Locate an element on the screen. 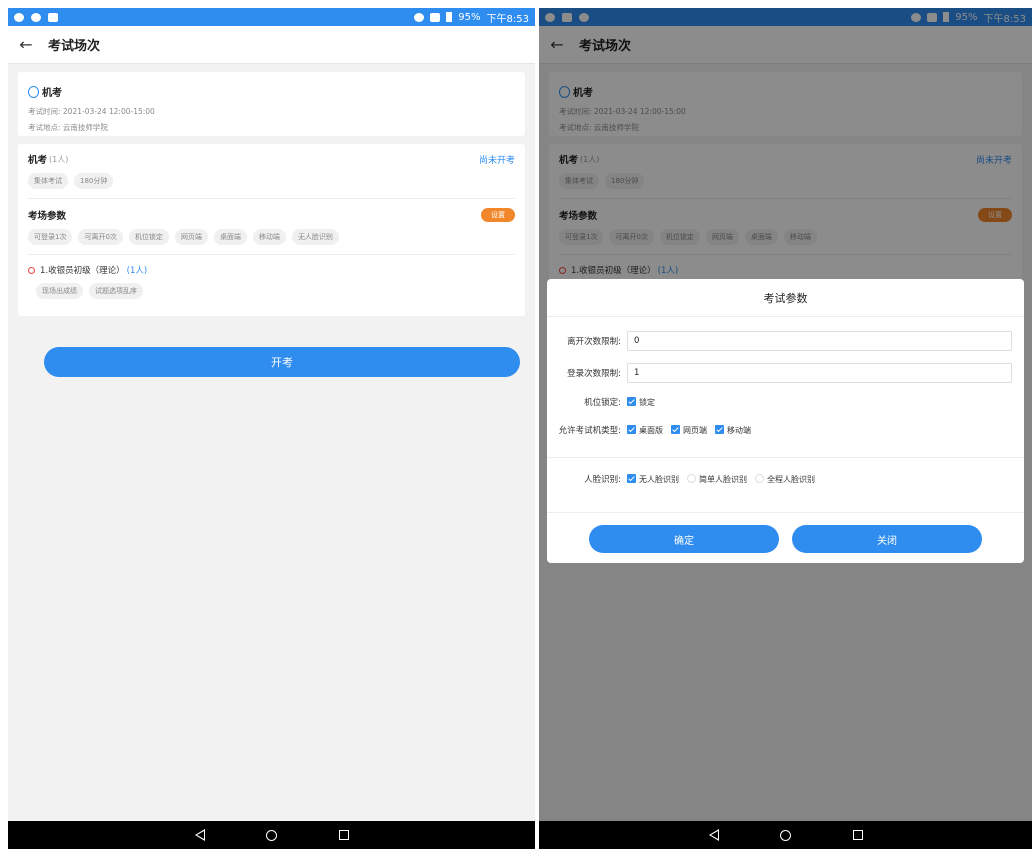 Image resolution: width=1032 pixels, height=849 pixels. battery-level: 95% is located at coordinates (469, 17).